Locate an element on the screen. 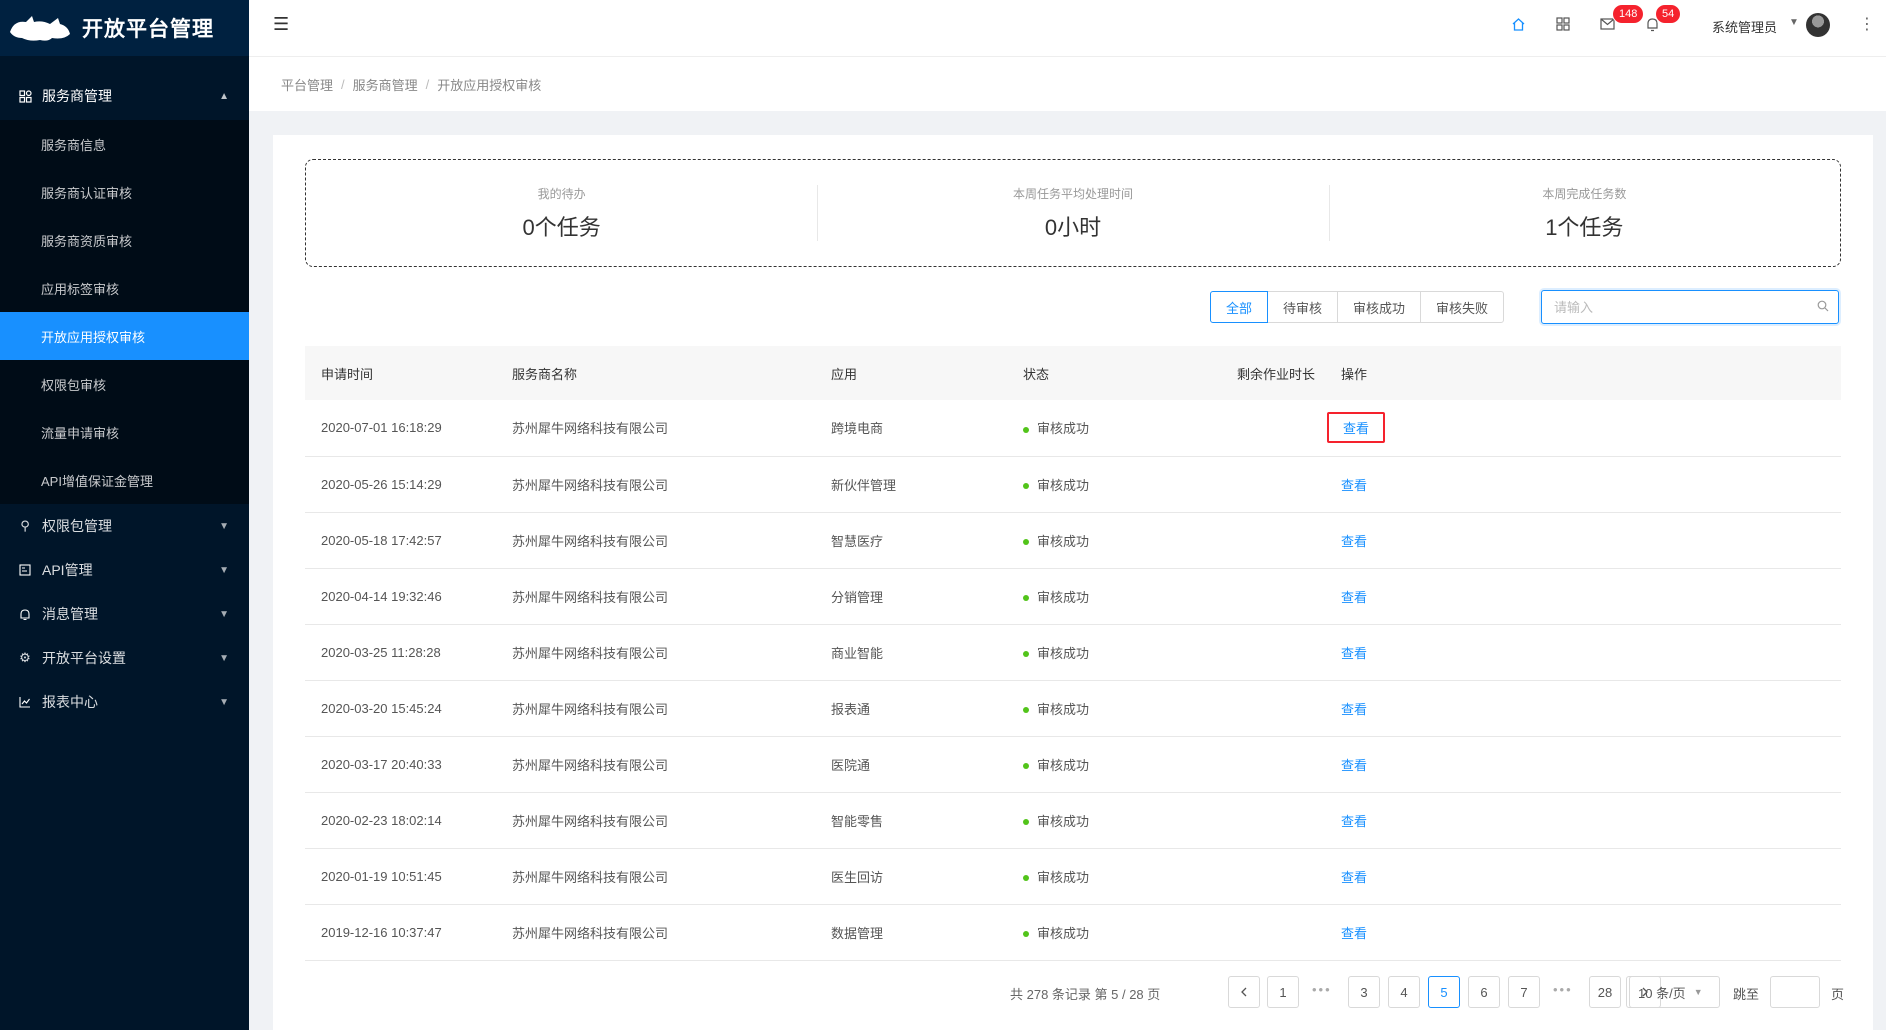 Image resolution: width=1886 pixels, height=1030 pixels. breadcrumb-item: 服务商管理 is located at coordinates (385, 84).